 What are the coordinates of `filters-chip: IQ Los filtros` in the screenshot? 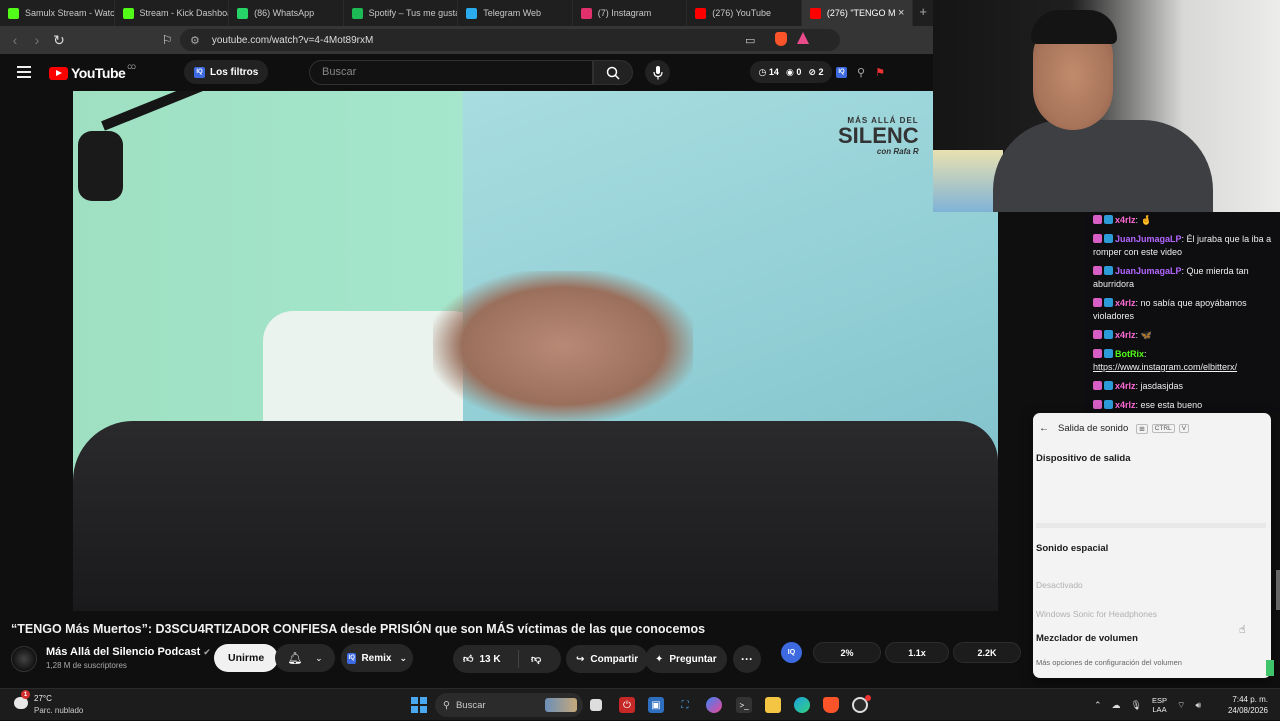 It's located at (226, 72).